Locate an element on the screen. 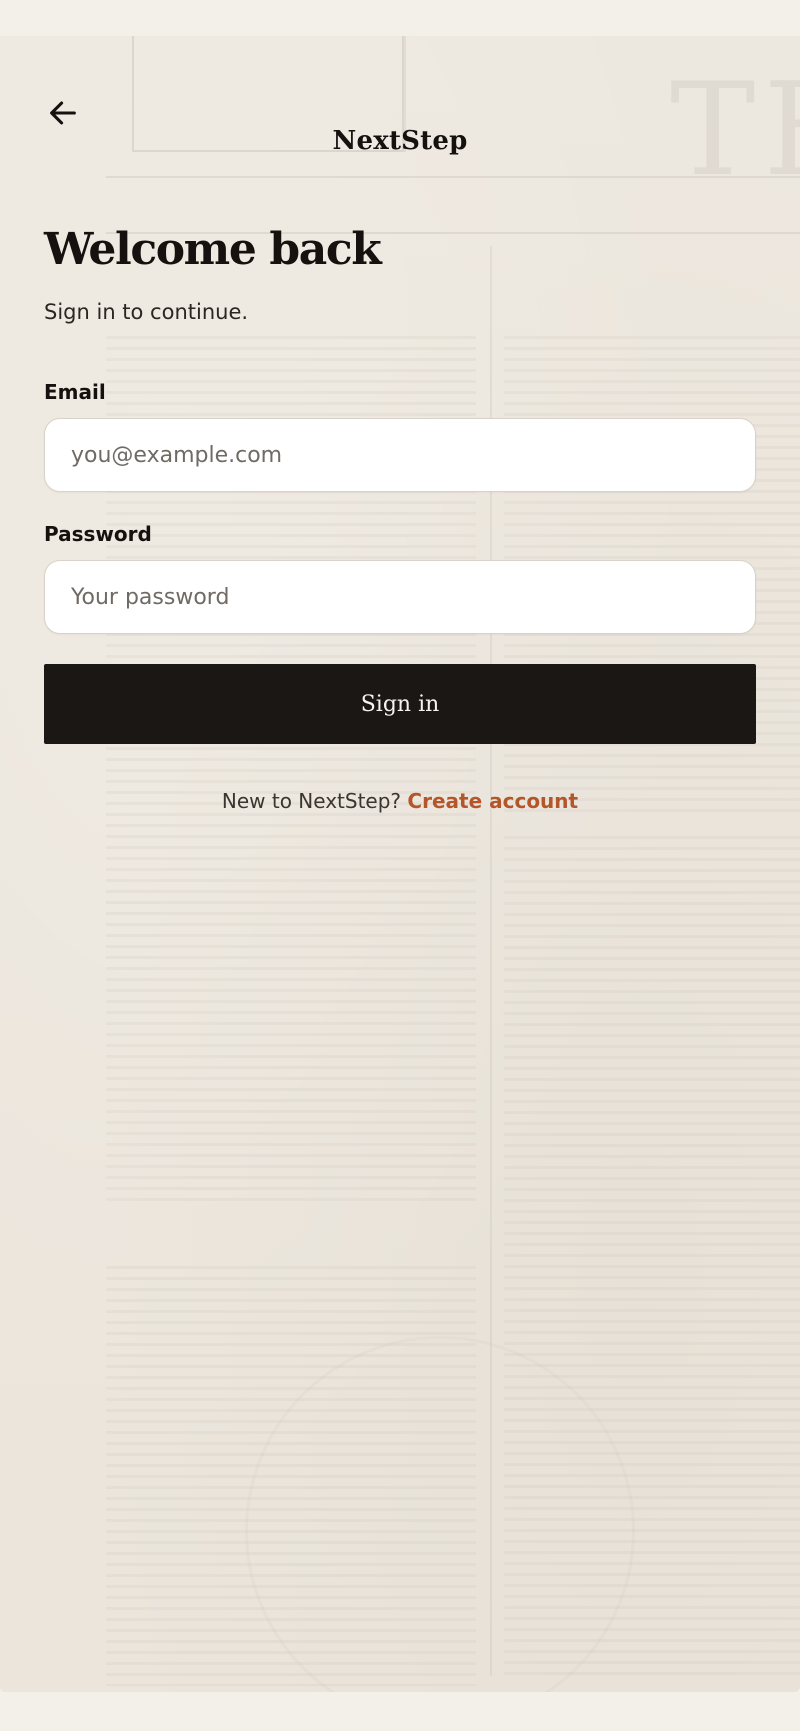 This screenshot has height=1731, width=800. arrow-left-icon is located at coordinates (63, 113).